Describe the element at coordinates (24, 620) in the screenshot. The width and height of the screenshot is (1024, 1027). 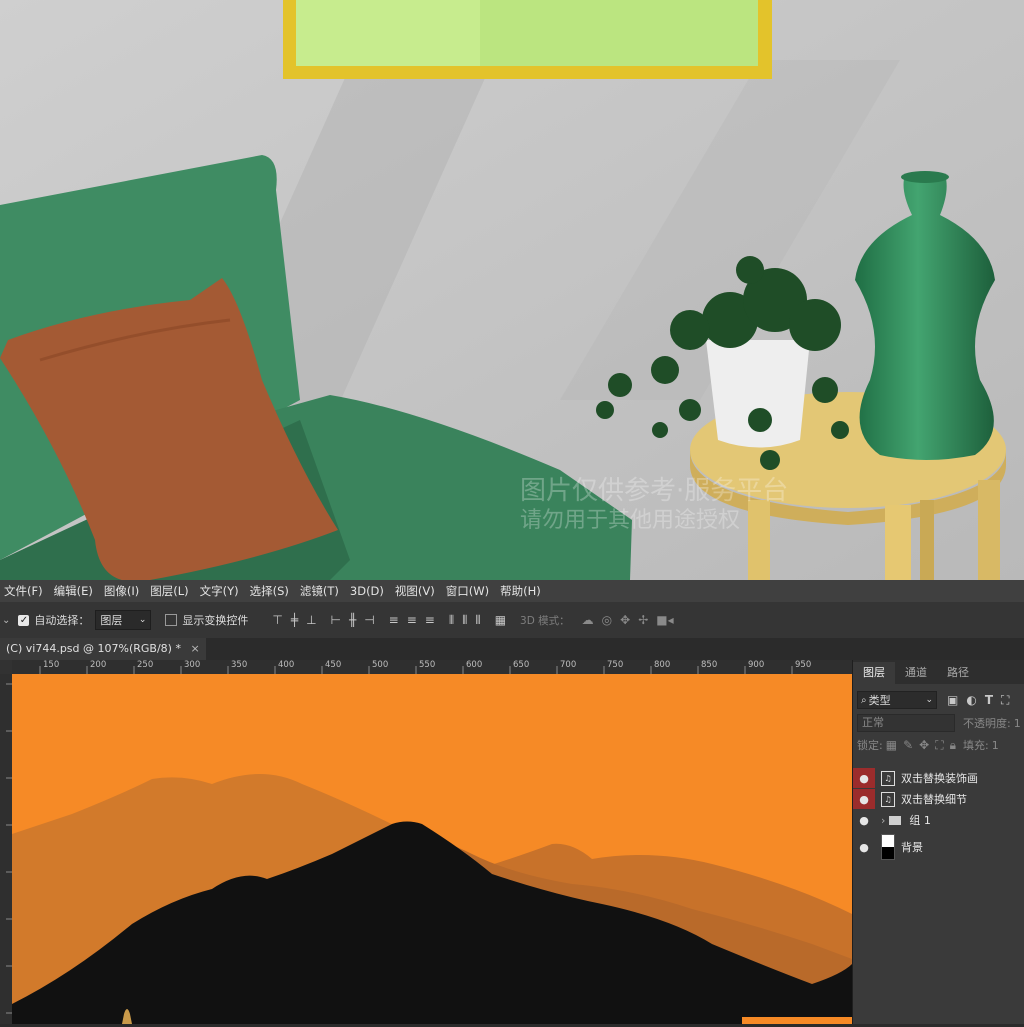
I see `auto-select-checkbox: ✓` at that location.